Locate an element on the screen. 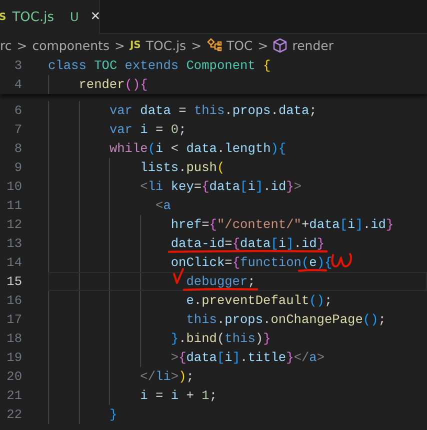  line-number: 11 is located at coordinates (14, 205).